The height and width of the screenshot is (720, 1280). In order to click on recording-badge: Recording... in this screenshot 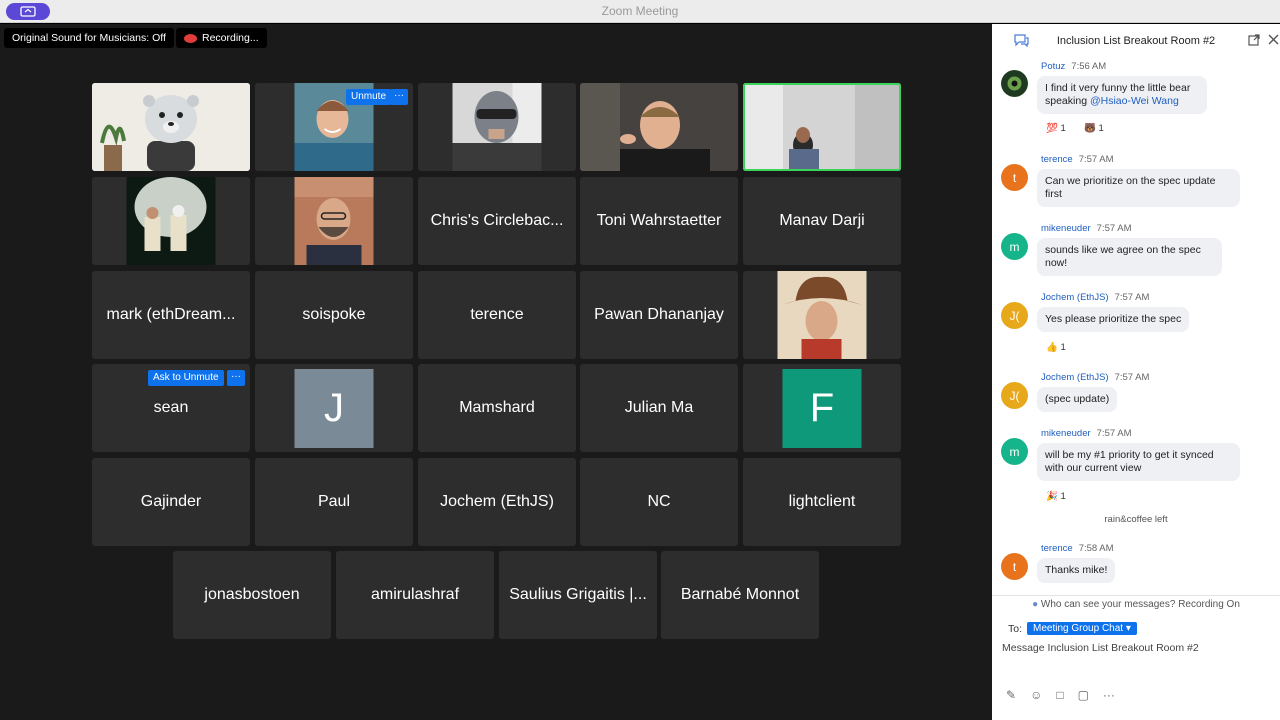, I will do `click(221, 38)`.